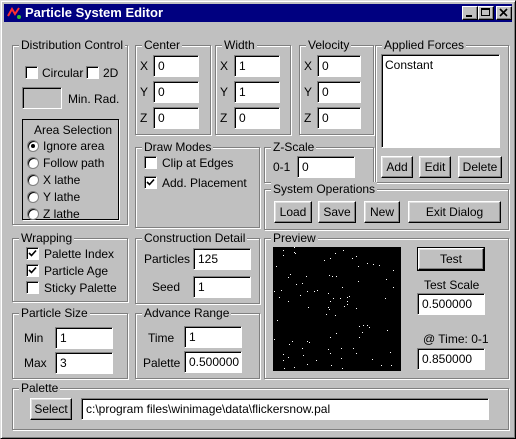 This screenshot has width=516, height=439. Describe the element at coordinates (176, 118) in the screenshot. I see `center-z-input: 0` at that location.